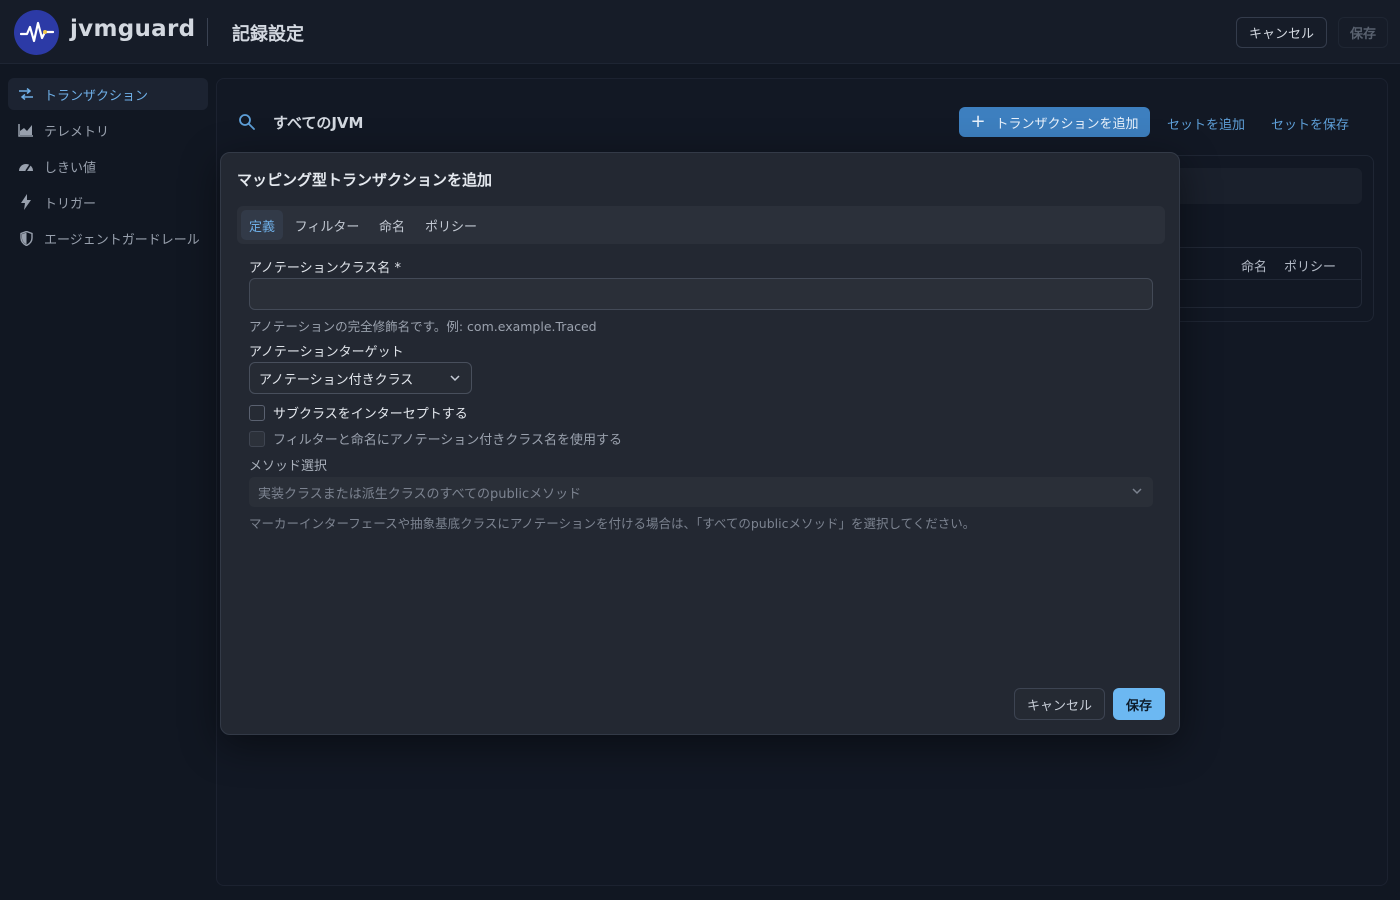 This screenshot has width=1400, height=900. What do you see at coordinates (318, 122) in the screenshot?
I see `jvm-scope-label: すべてのJVM` at bounding box center [318, 122].